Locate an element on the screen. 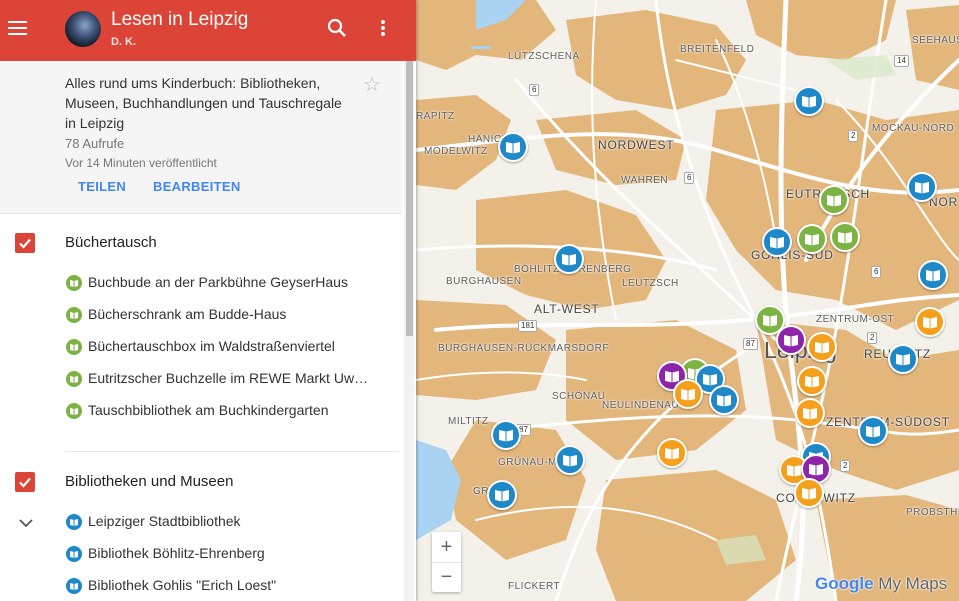  view-count: 78 Aufrufe is located at coordinates (95, 143).